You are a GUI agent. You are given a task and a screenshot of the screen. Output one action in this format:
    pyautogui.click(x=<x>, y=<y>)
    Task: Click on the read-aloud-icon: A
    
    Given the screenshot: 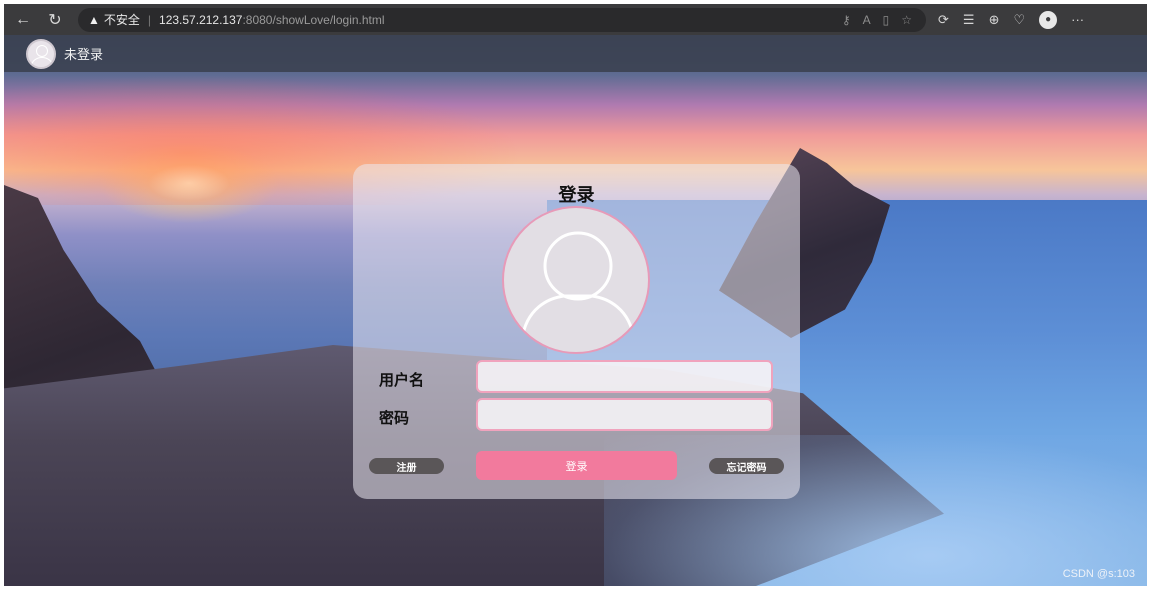 What is the action you would take?
    pyautogui.click(x=867, y=20)
    